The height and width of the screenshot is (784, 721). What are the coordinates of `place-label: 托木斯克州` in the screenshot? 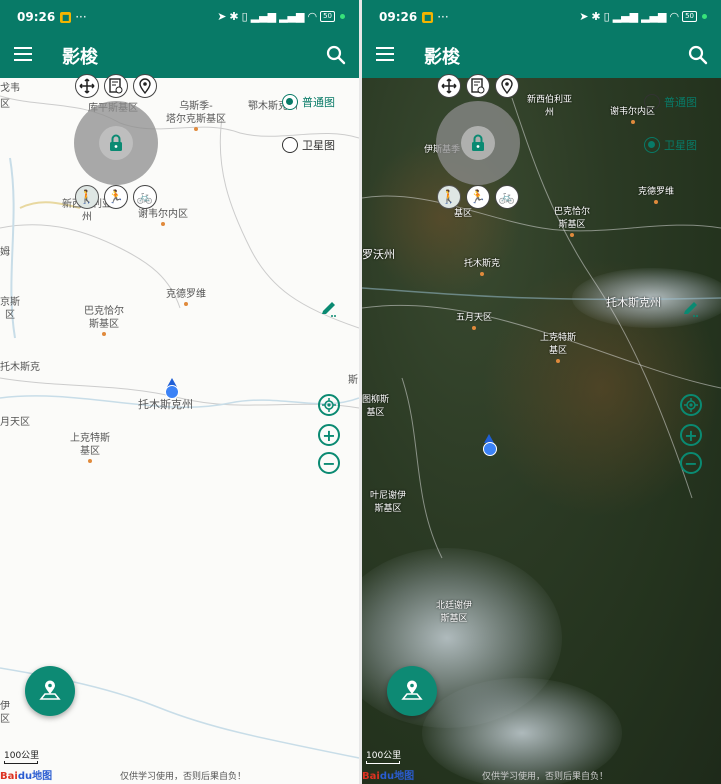 It's located at (633, 302).